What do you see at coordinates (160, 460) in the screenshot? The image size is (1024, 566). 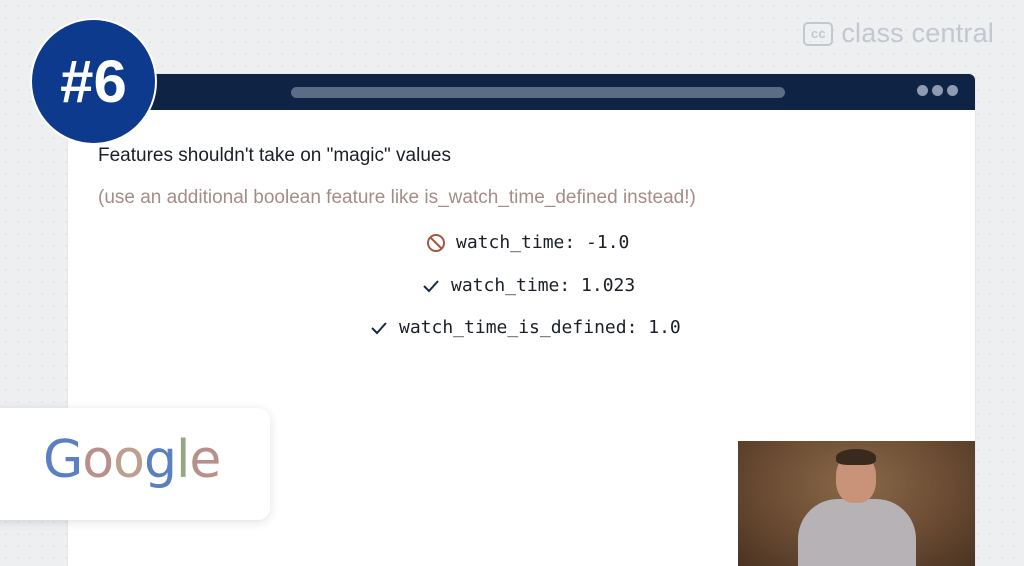 I see `google-letter: g` at bounding box center [160, 460].